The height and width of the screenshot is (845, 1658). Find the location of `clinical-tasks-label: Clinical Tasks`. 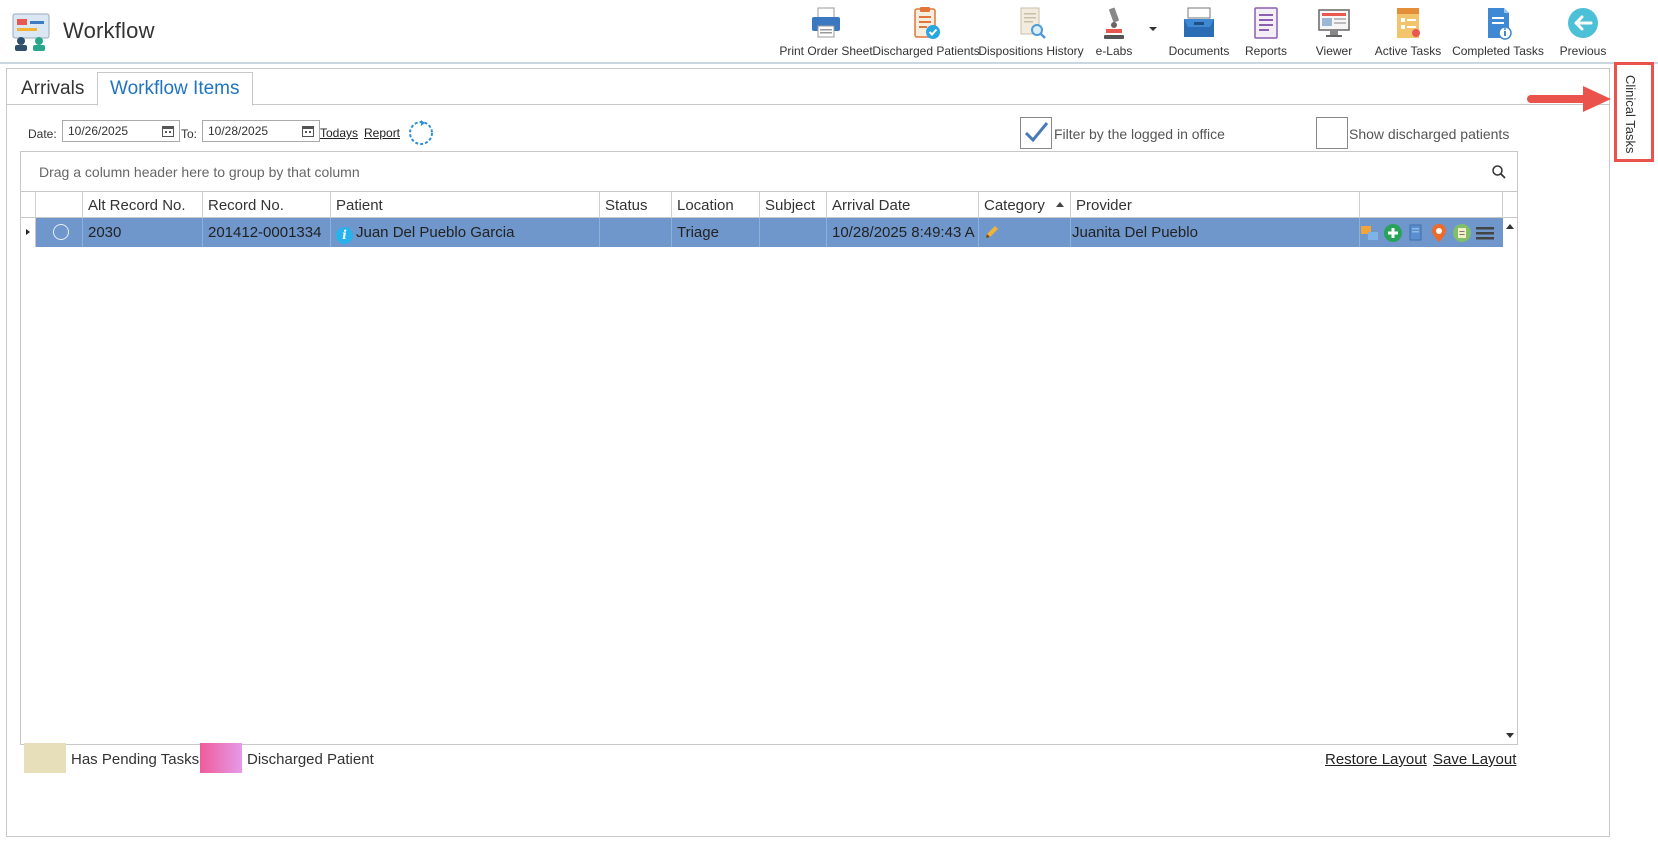

clinical-tasks-label: Clinical Tasks is located at coordinates (1630, 114).